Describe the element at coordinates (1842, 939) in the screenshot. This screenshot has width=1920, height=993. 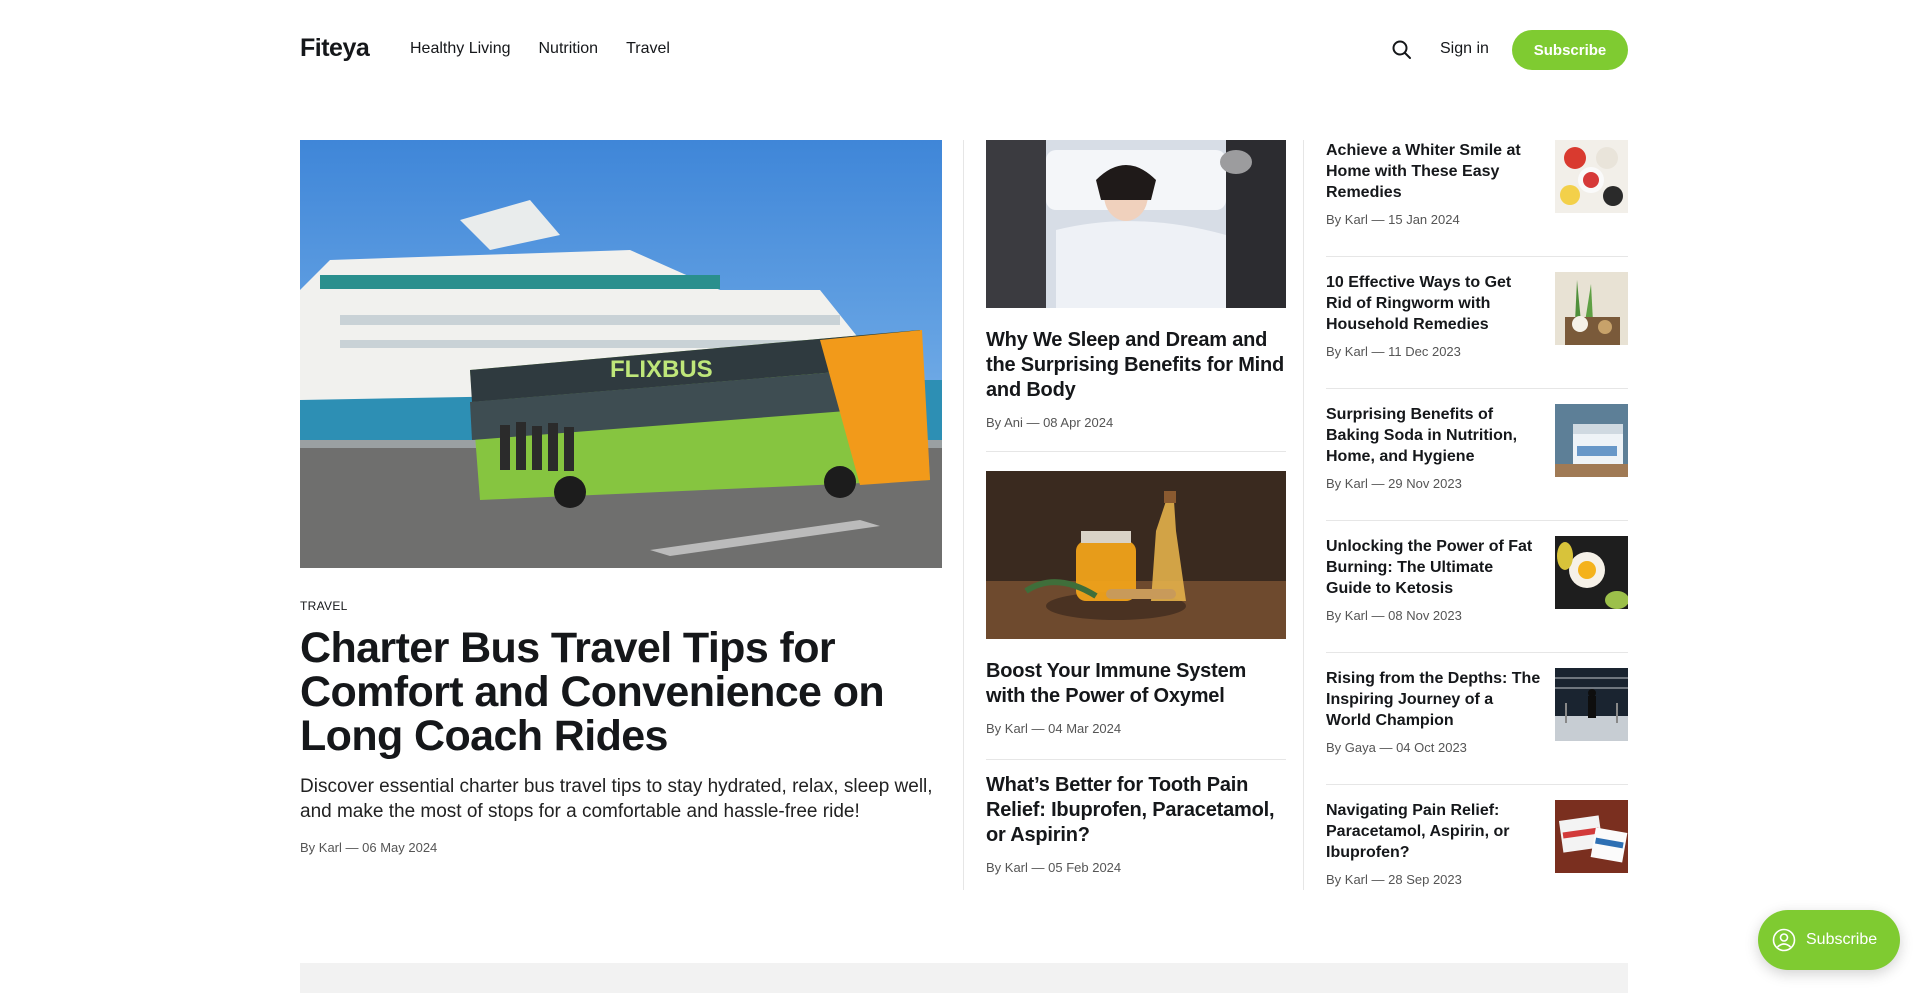
I see `portal-subscribe-label: Subscribe` at that location.